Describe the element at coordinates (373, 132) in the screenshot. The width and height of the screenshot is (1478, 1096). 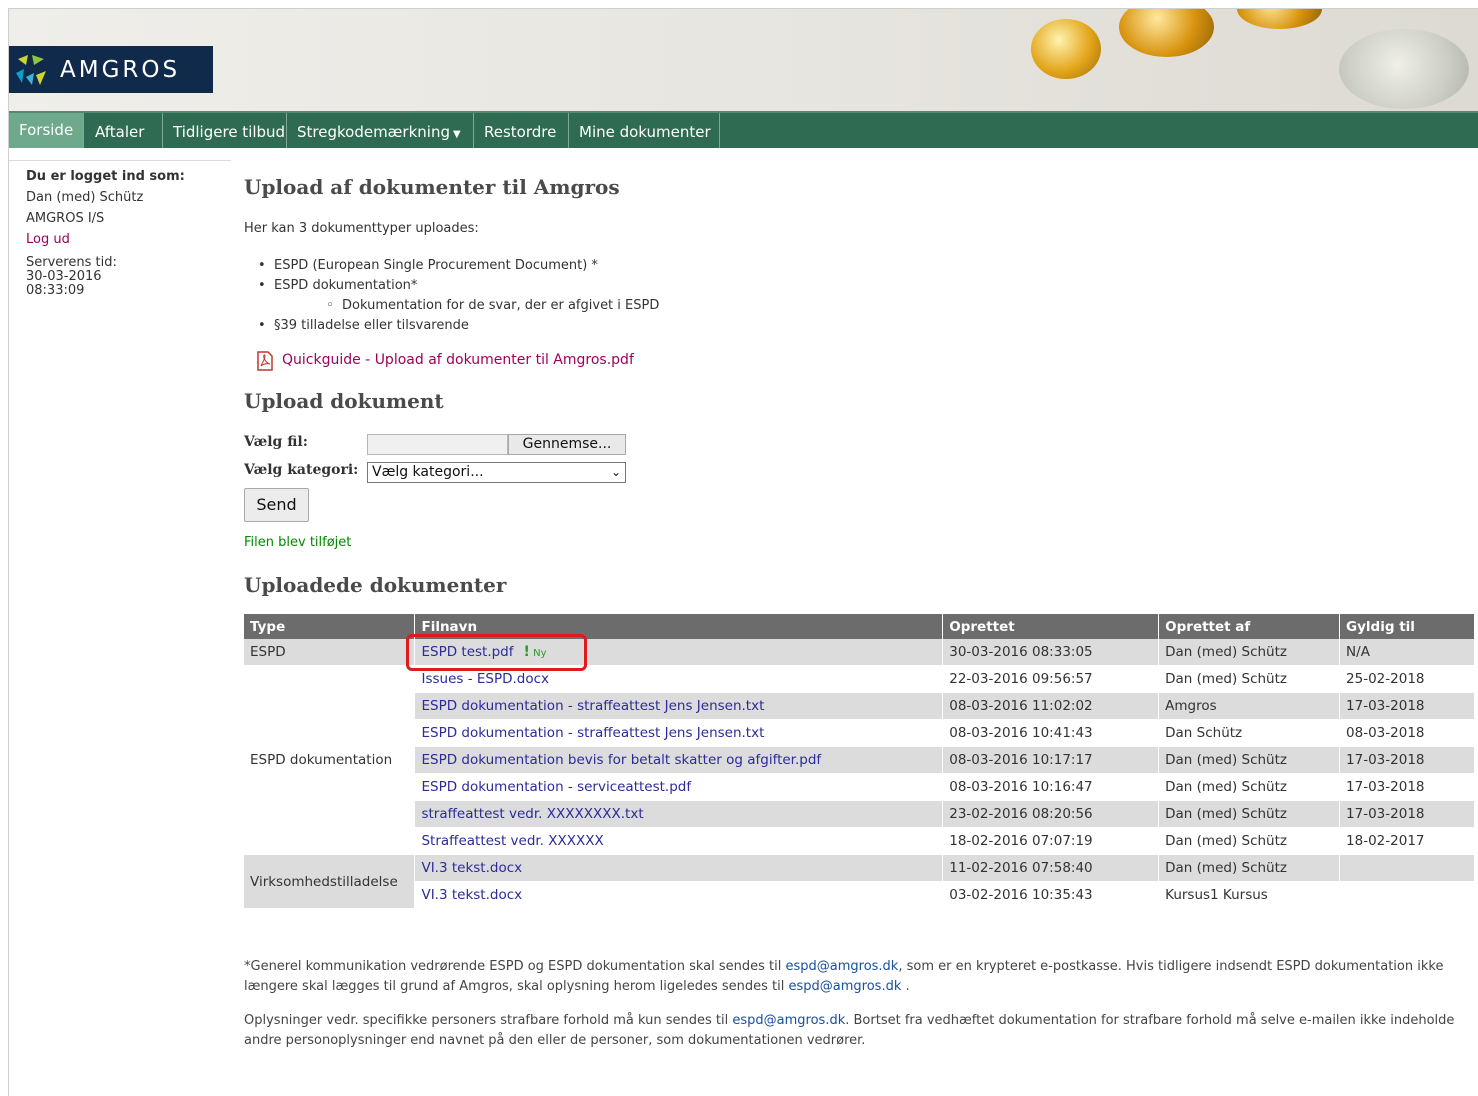
I see `nav-label-stregkodemaerkning: Stregkodemærkning` at that location.